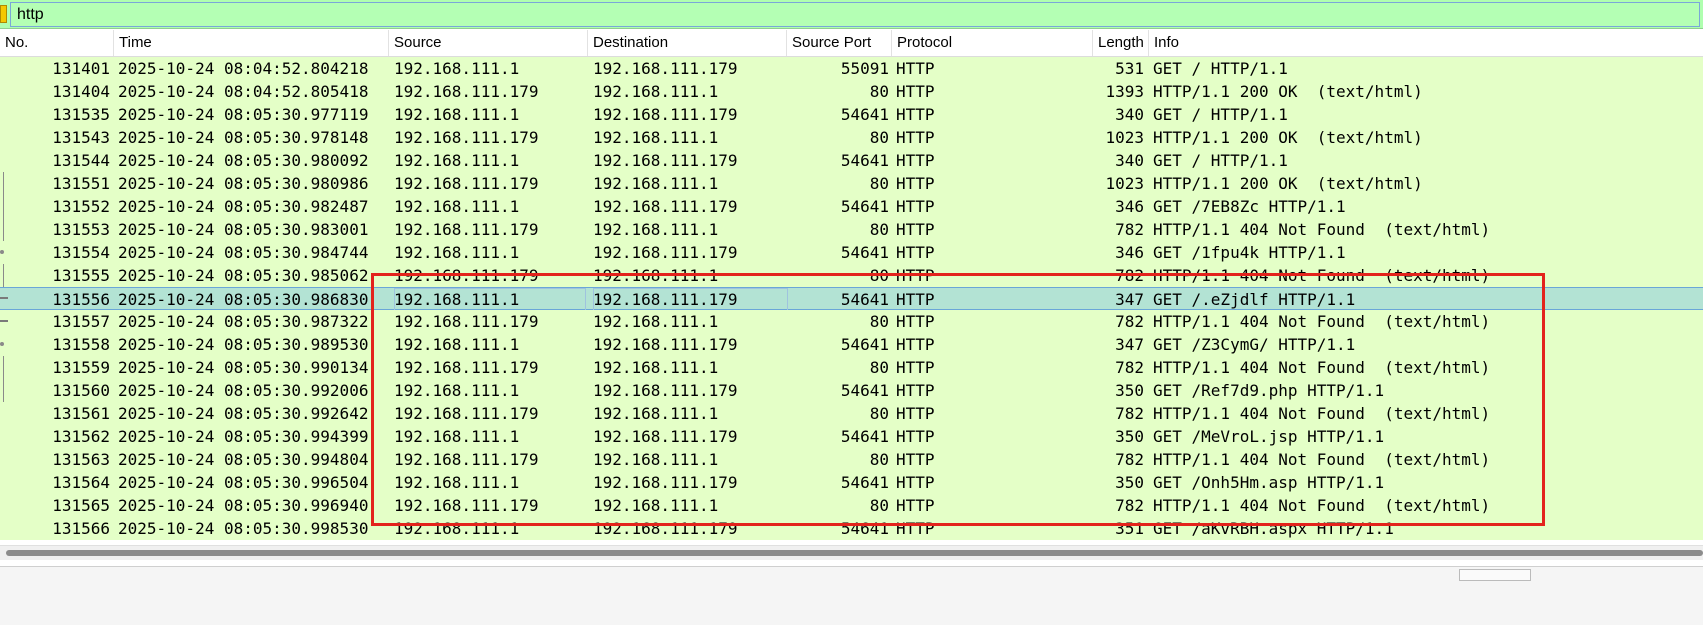  I want to click on cell-time: 2025-10-24 08:05:30.994399, so click(243, 436).